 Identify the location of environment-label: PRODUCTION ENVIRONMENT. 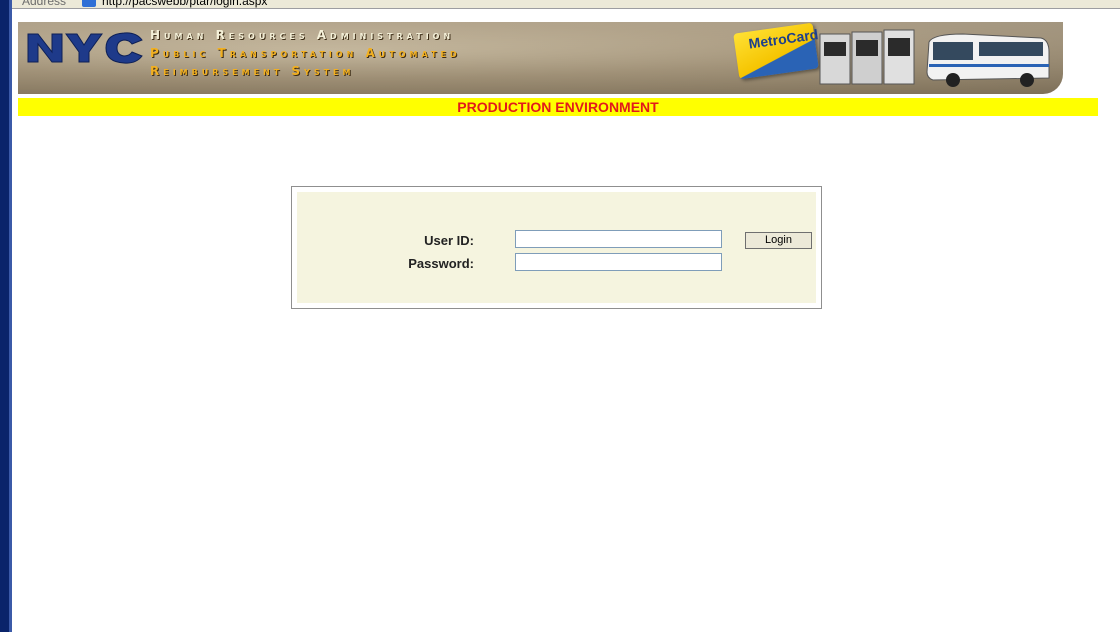
(558, 107).